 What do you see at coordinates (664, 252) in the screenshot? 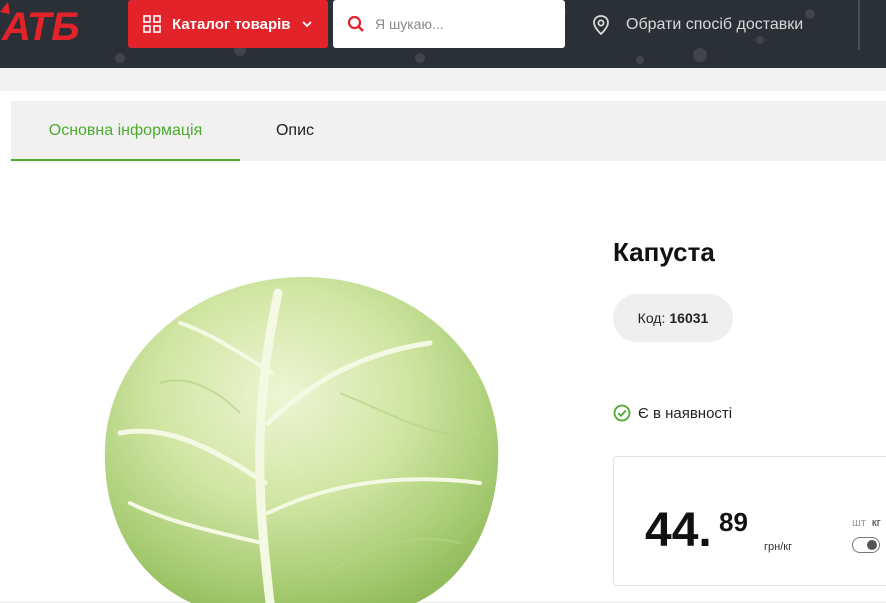
I see `product-title: Капуста` at bounding box center [664, 252].